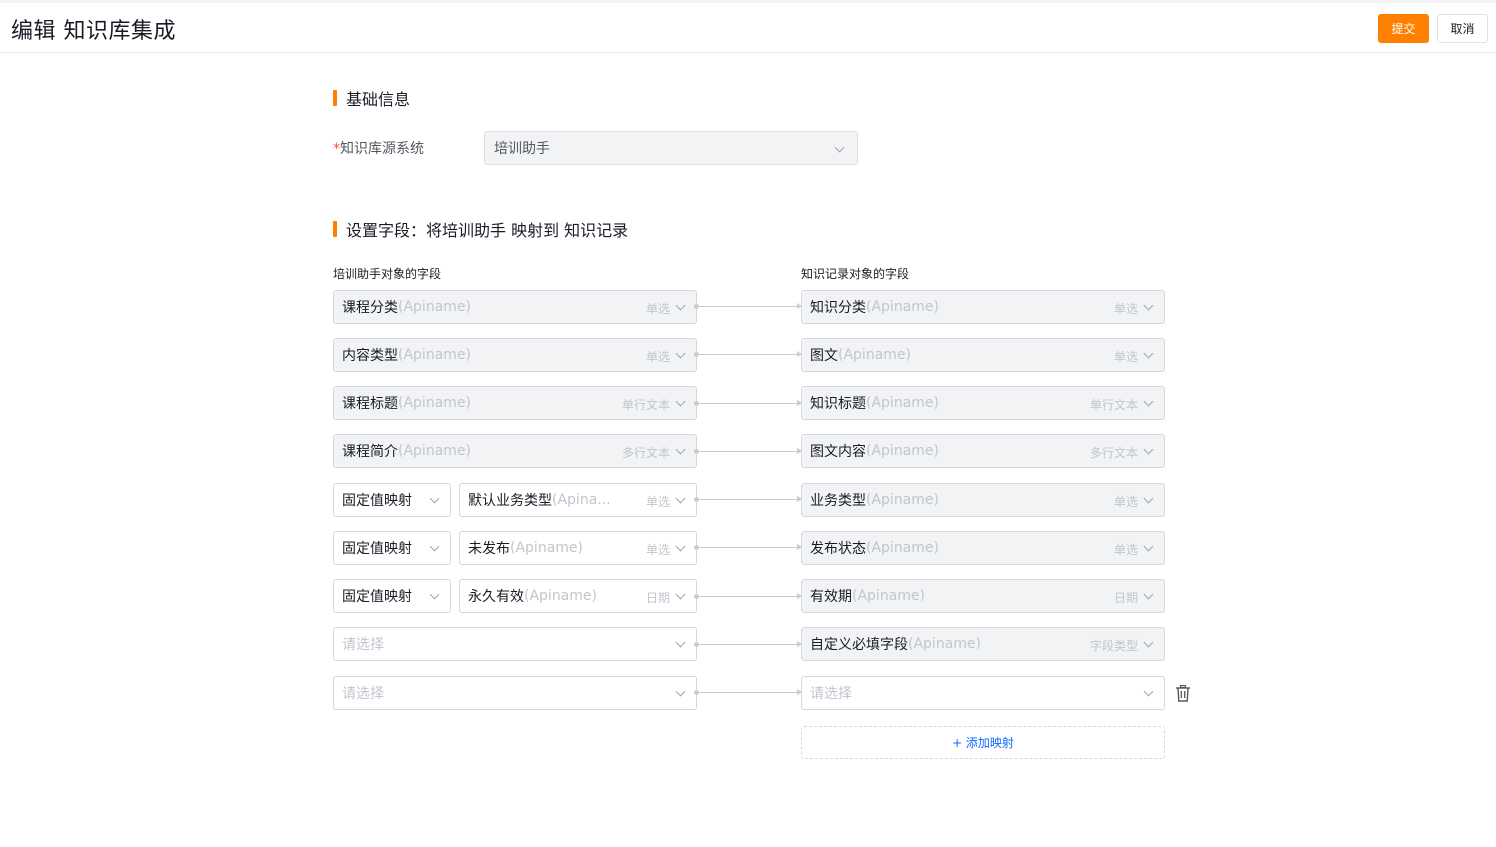 This screenshot has height=847, width=1496. Describe the element at coordinates (370, 452) in the screenshot. I see `field-name: 课程简介` at that location.